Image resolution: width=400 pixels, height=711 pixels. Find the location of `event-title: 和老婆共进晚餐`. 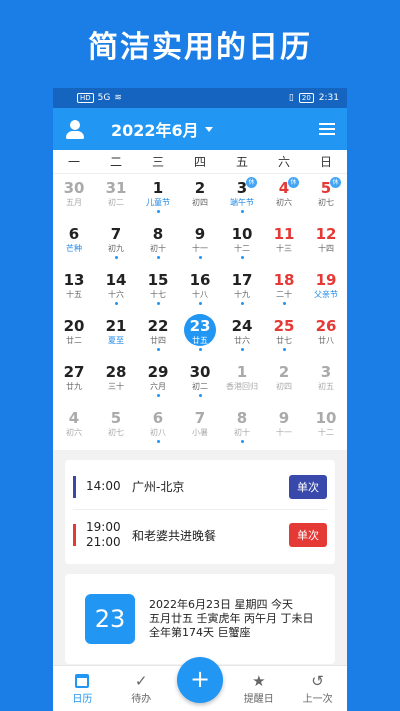

event-title: 和老婆共进晚餐 is located at coordinates (174, 535).